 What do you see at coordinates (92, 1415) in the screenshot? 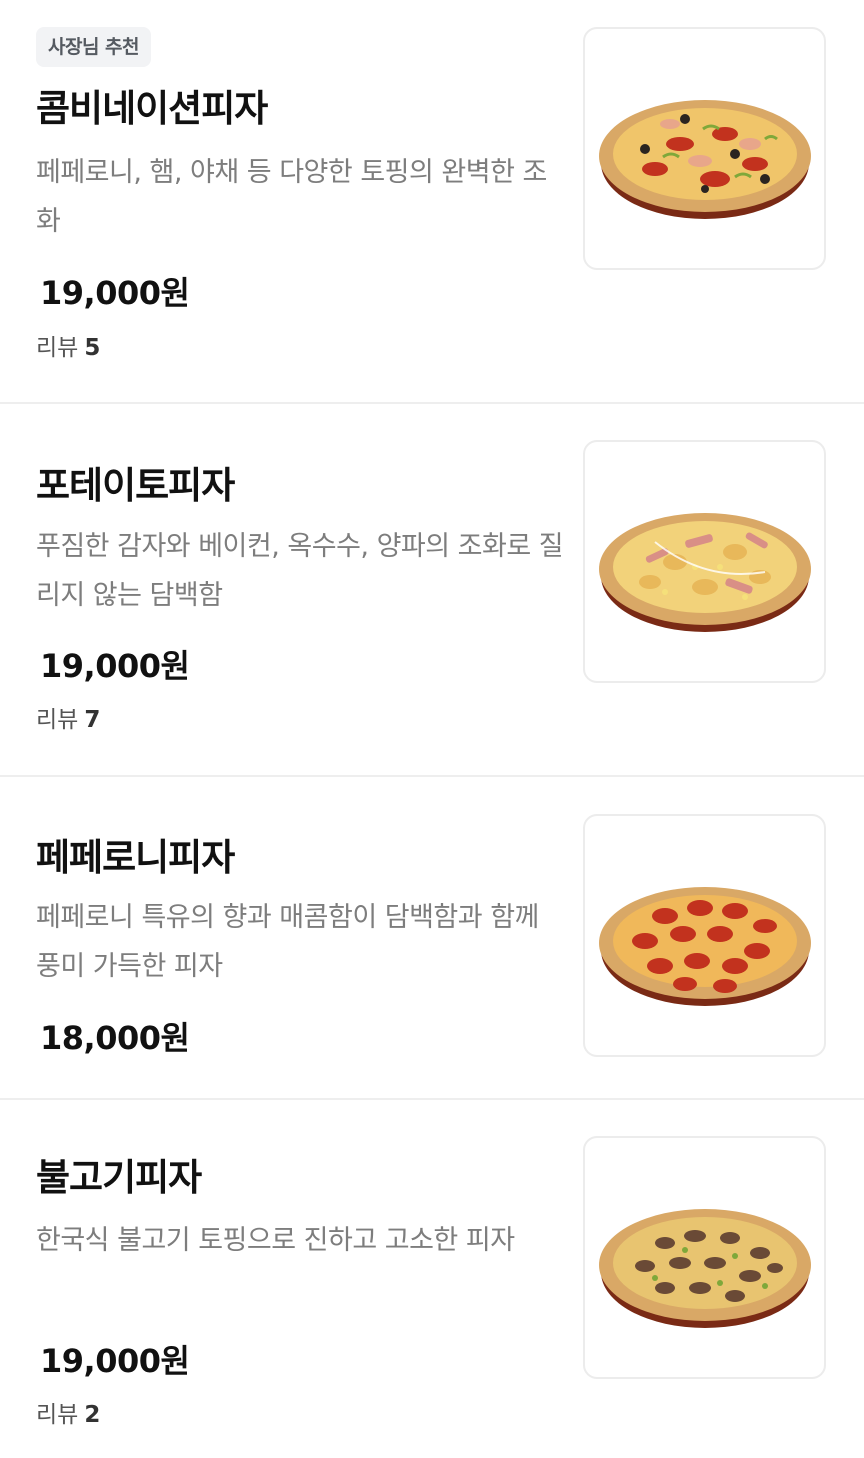
I see `reviews-count: 2` at bounding box center [92, 1415].